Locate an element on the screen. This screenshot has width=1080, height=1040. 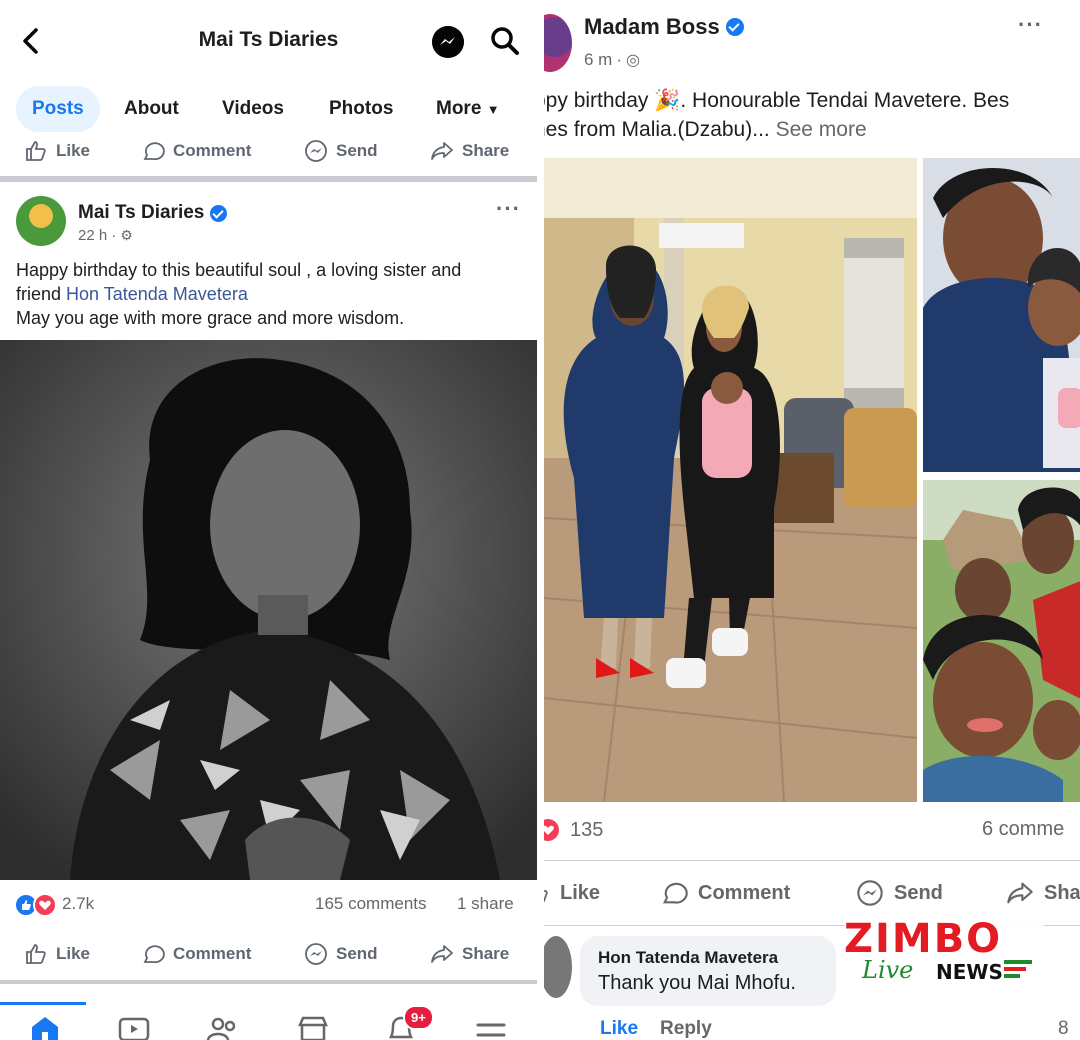
tab-videos: Videos is located at coordinates (253, 109).